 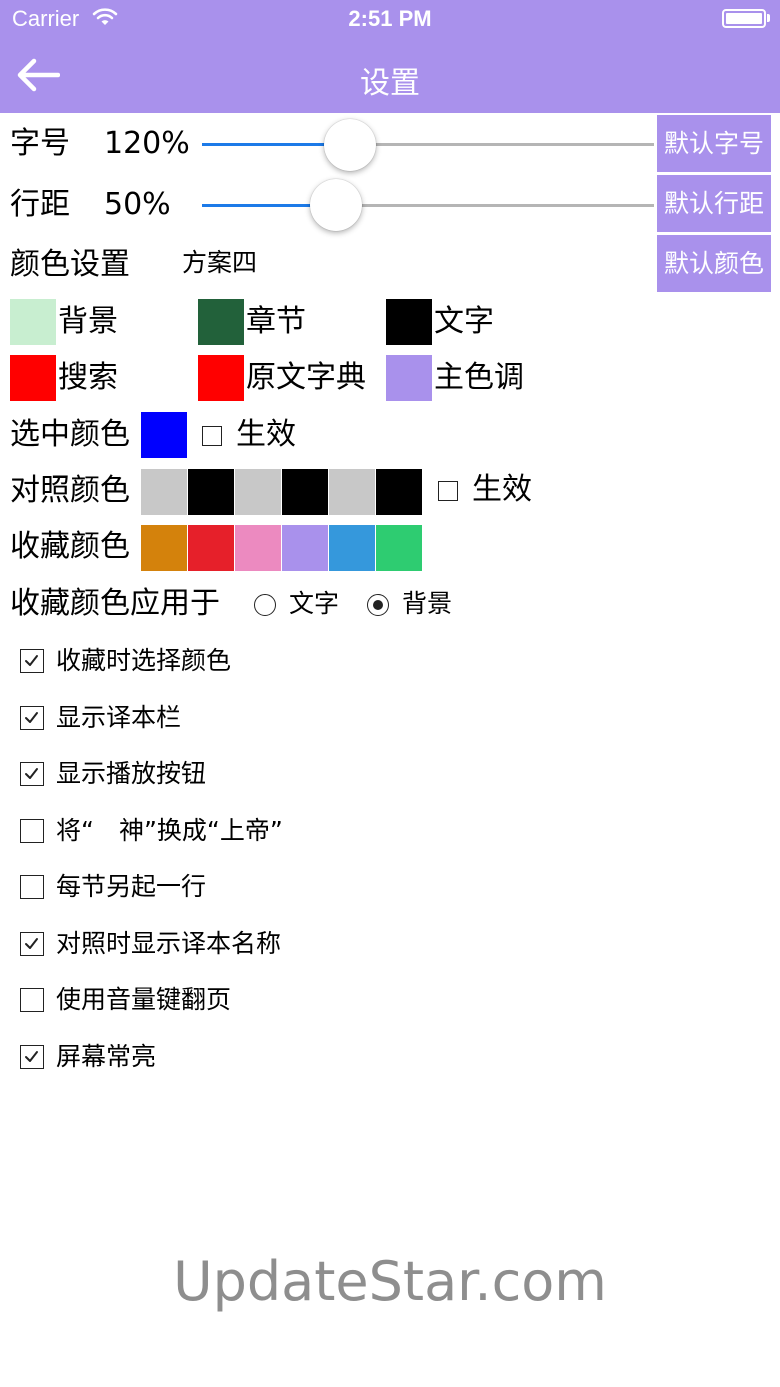 I want to click on color-scheme-name: 方案四, so click(x=219, y=263).